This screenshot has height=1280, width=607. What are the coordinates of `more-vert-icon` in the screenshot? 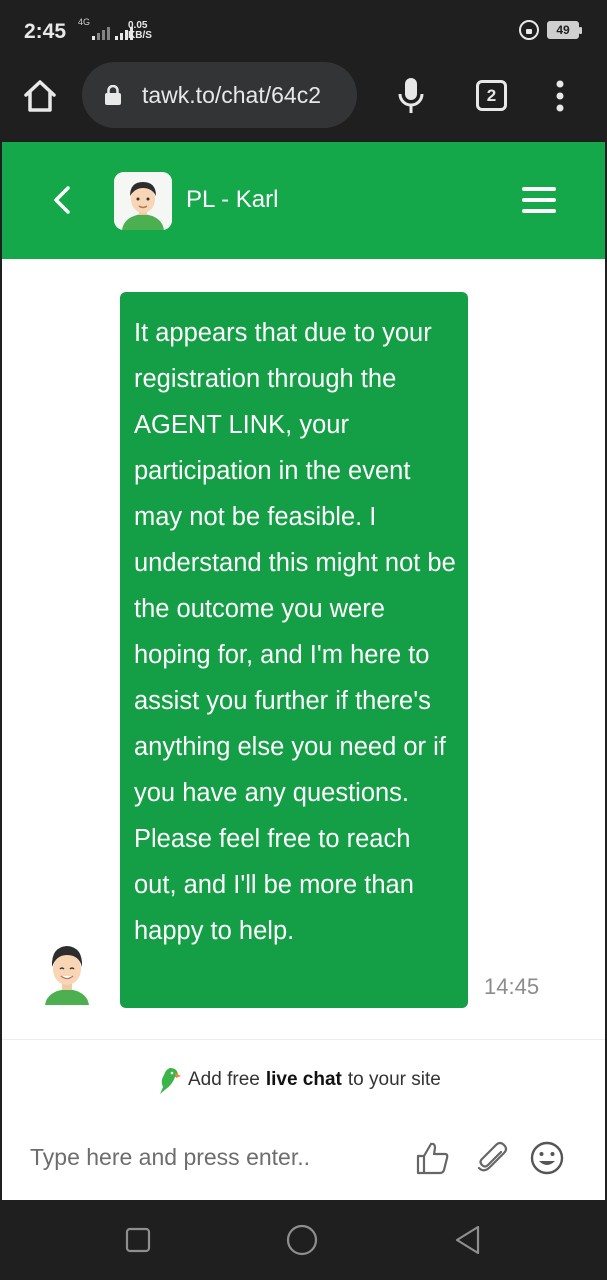 It's located at (560, 96).